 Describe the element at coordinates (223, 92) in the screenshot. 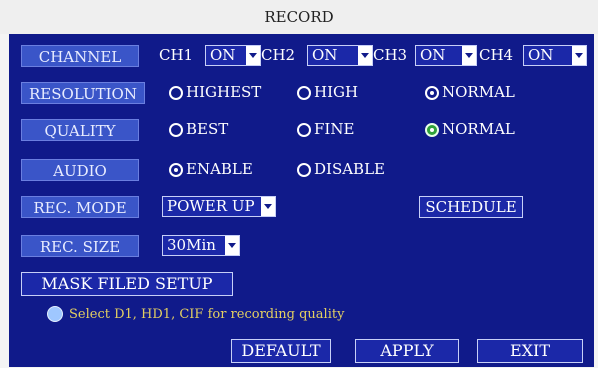

I see `resolution-highest-label: HIGHEST` at that location.